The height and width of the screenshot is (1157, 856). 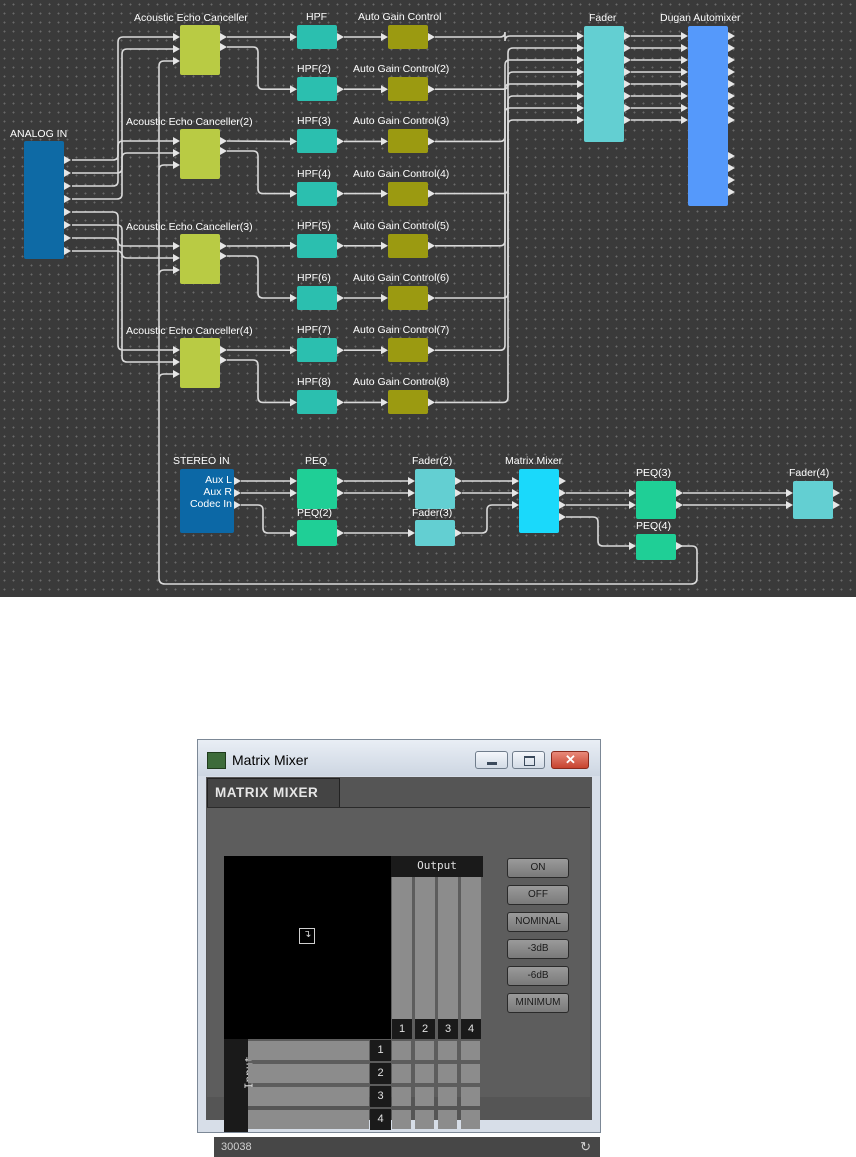 I want to click on minimize-button, so click(x=491, y=760).